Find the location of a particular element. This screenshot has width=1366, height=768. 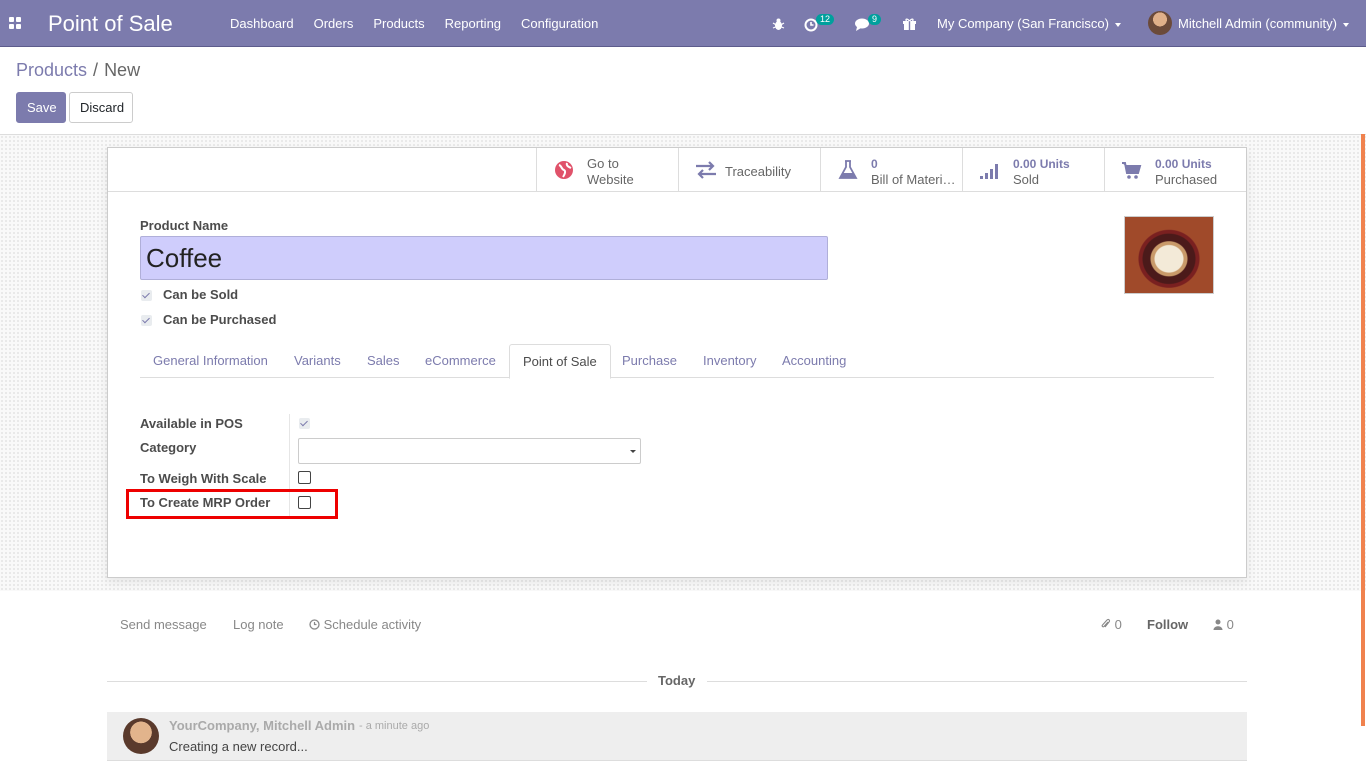

category-label: Category is located at coordinates (168, 447).